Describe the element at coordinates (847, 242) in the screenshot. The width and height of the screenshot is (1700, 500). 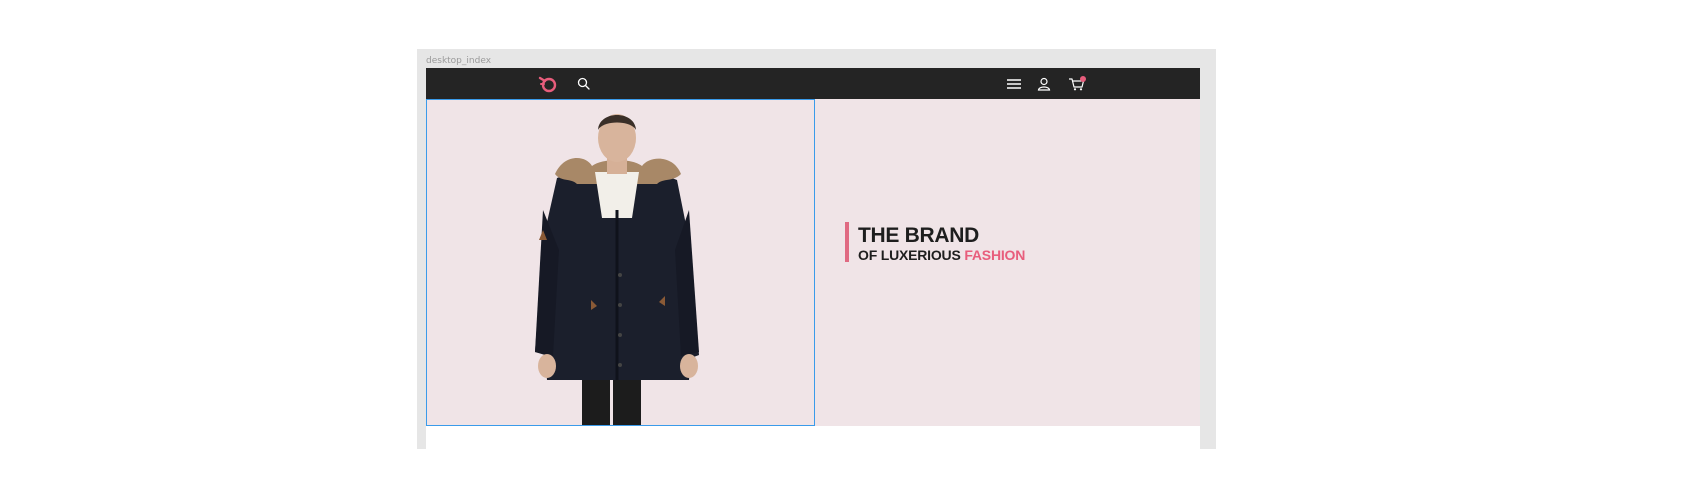
I see `headline-accent-bar` at that location.